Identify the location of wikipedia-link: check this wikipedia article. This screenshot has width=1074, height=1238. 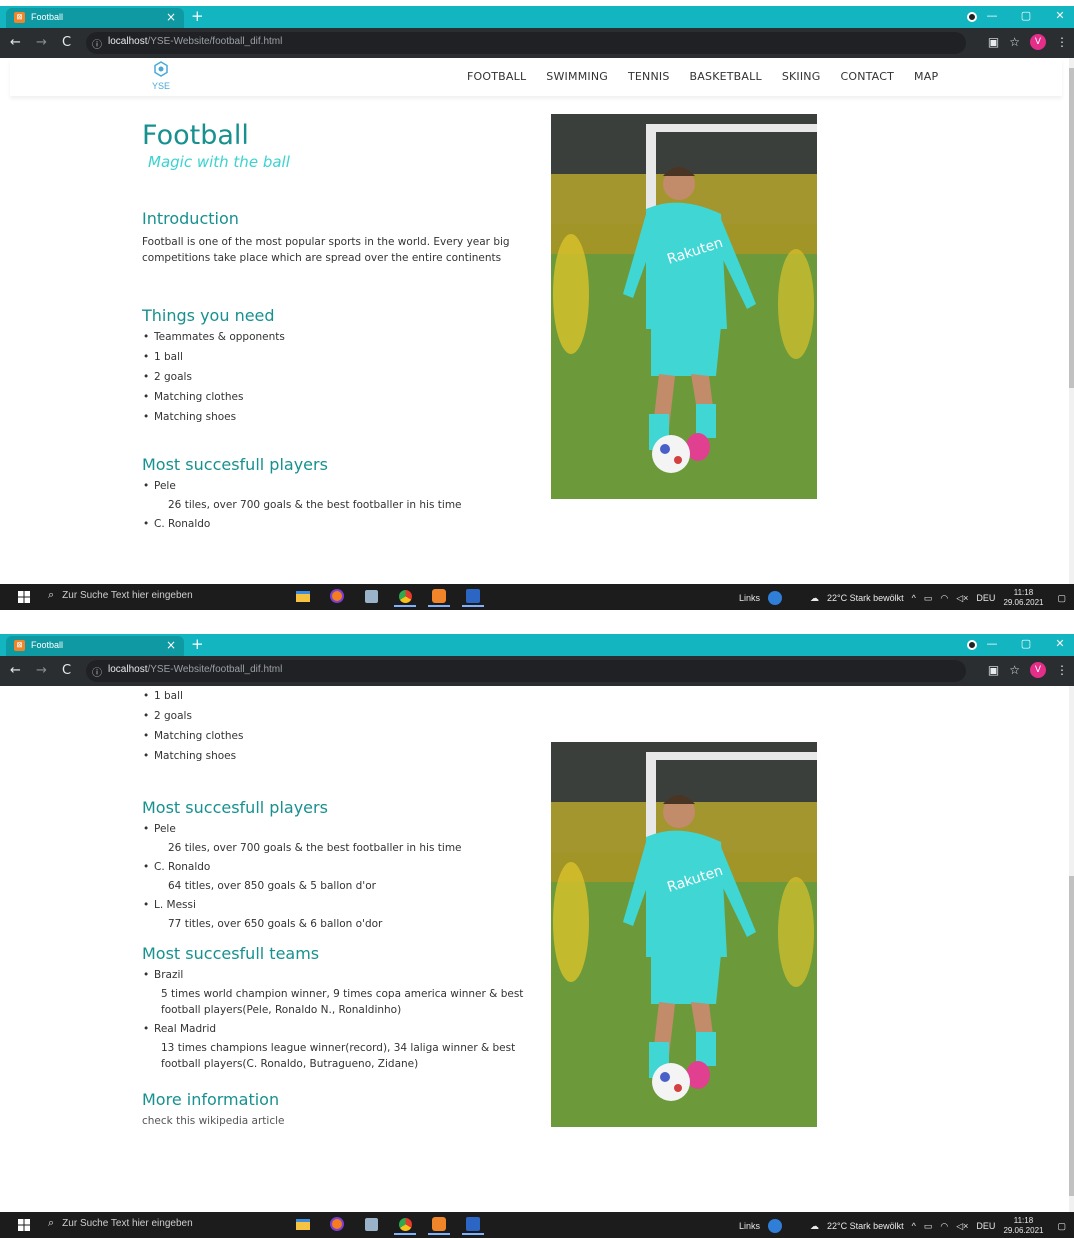
(342, 1121).